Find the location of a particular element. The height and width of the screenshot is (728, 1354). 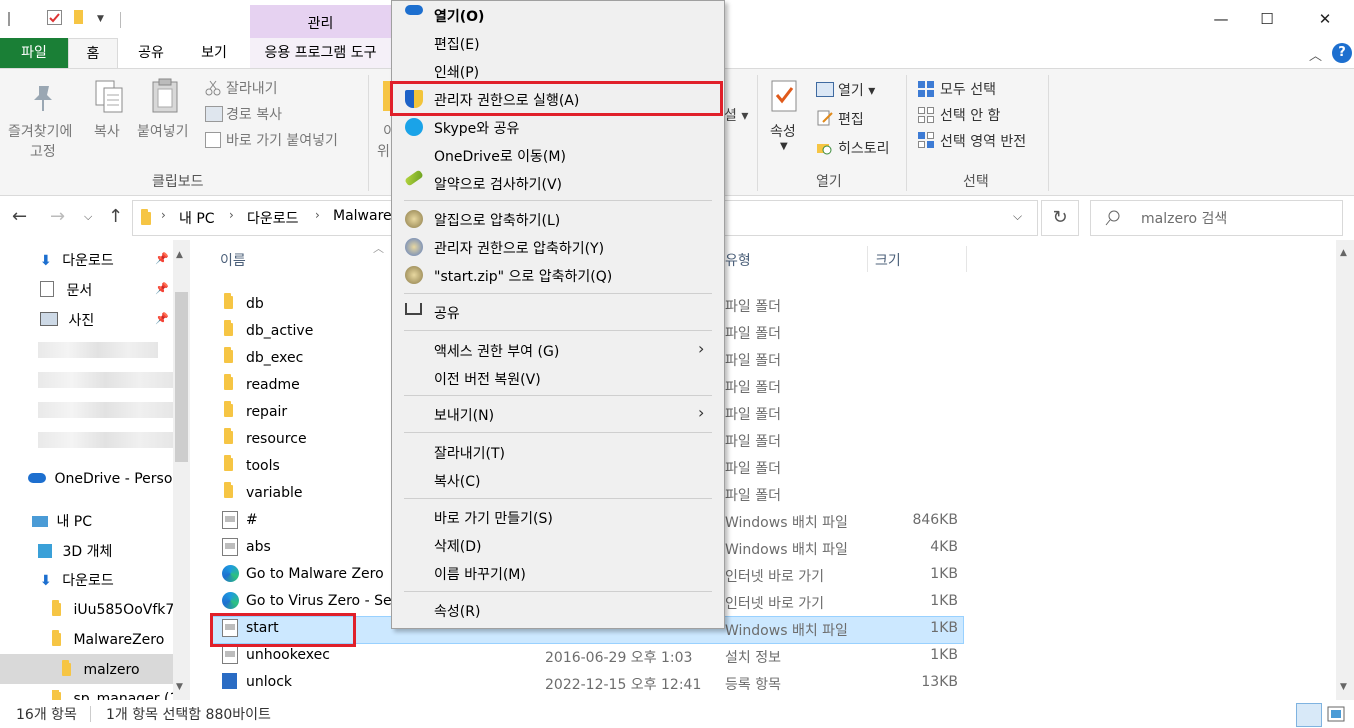

menu-item-4: Skype와 공유 is located at coordinates (476, 128).